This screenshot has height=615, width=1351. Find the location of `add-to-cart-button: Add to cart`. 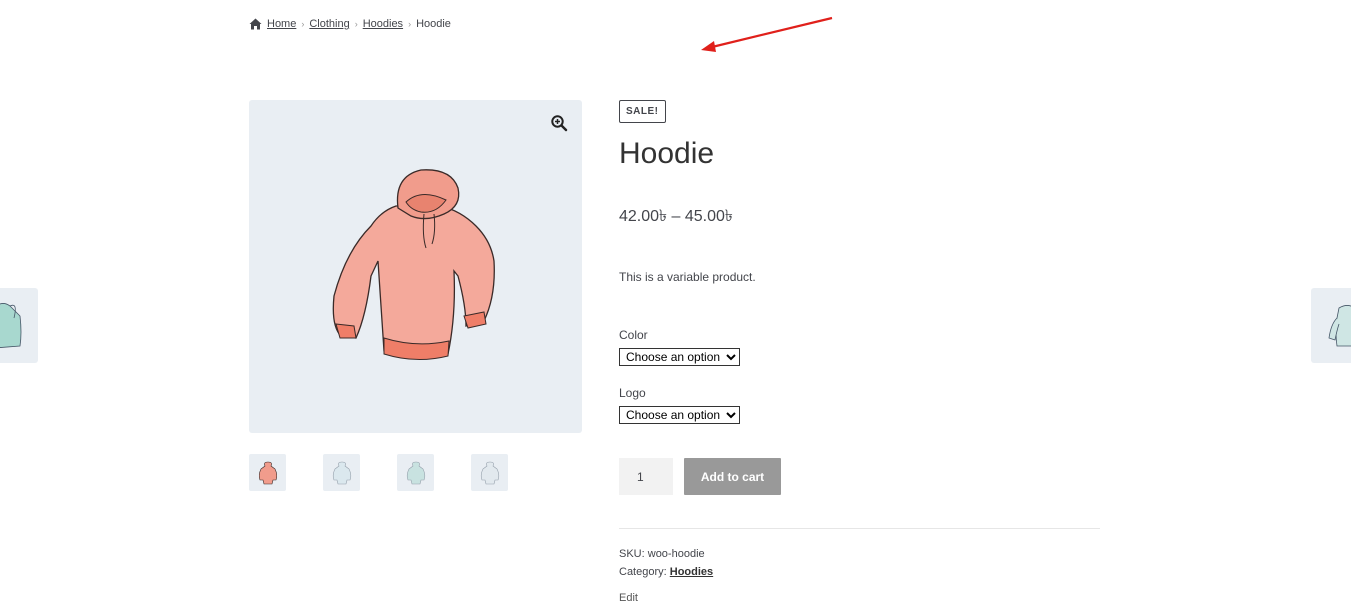

add-to-cart-button: Add to cart is located at coordinates (732, 476).